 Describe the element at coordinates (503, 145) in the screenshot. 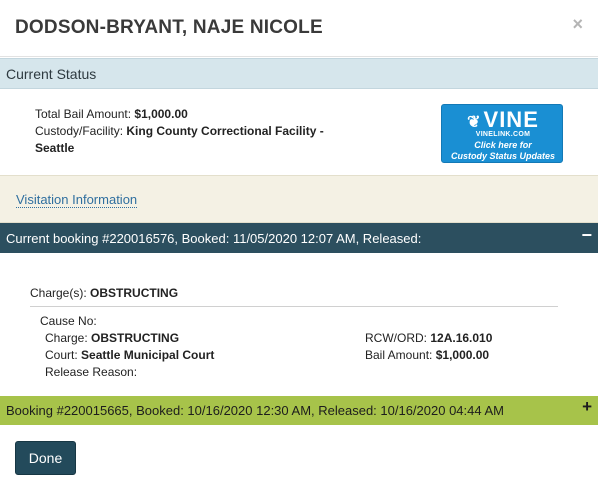

I see `vine-cta-line1: Click here for` at that location.